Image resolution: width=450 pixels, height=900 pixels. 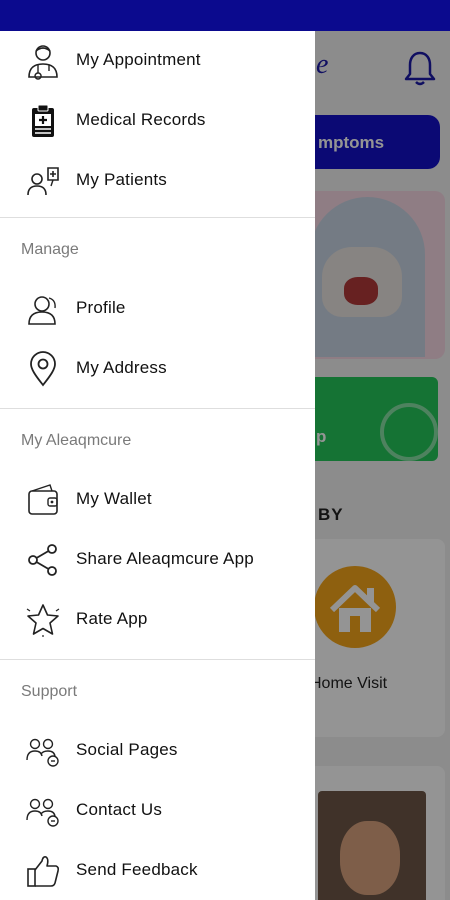 What do you see at coordinates (112, 618) in the screenshot?
I see `drawer-item-label: Rate App` at bounding box center [112, 618].